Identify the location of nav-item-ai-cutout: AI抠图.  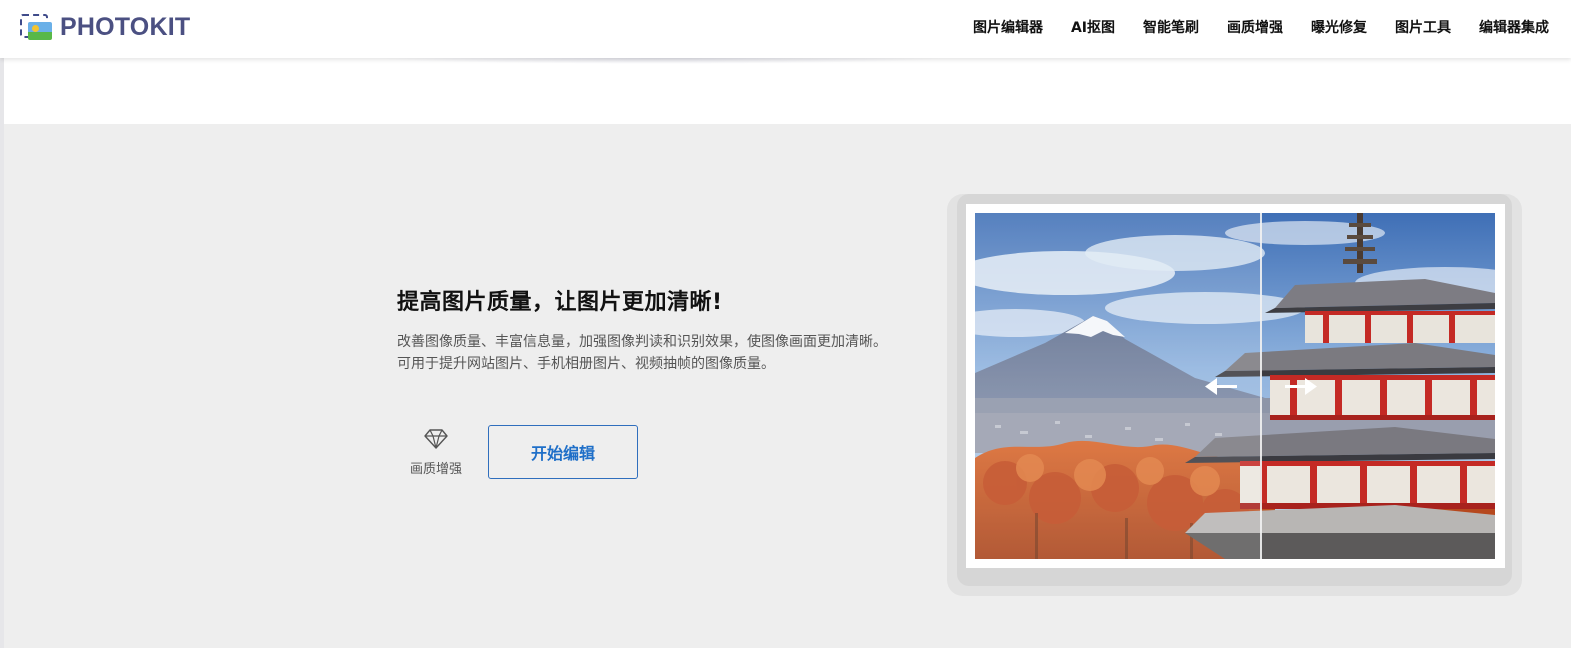
(1093, 27).